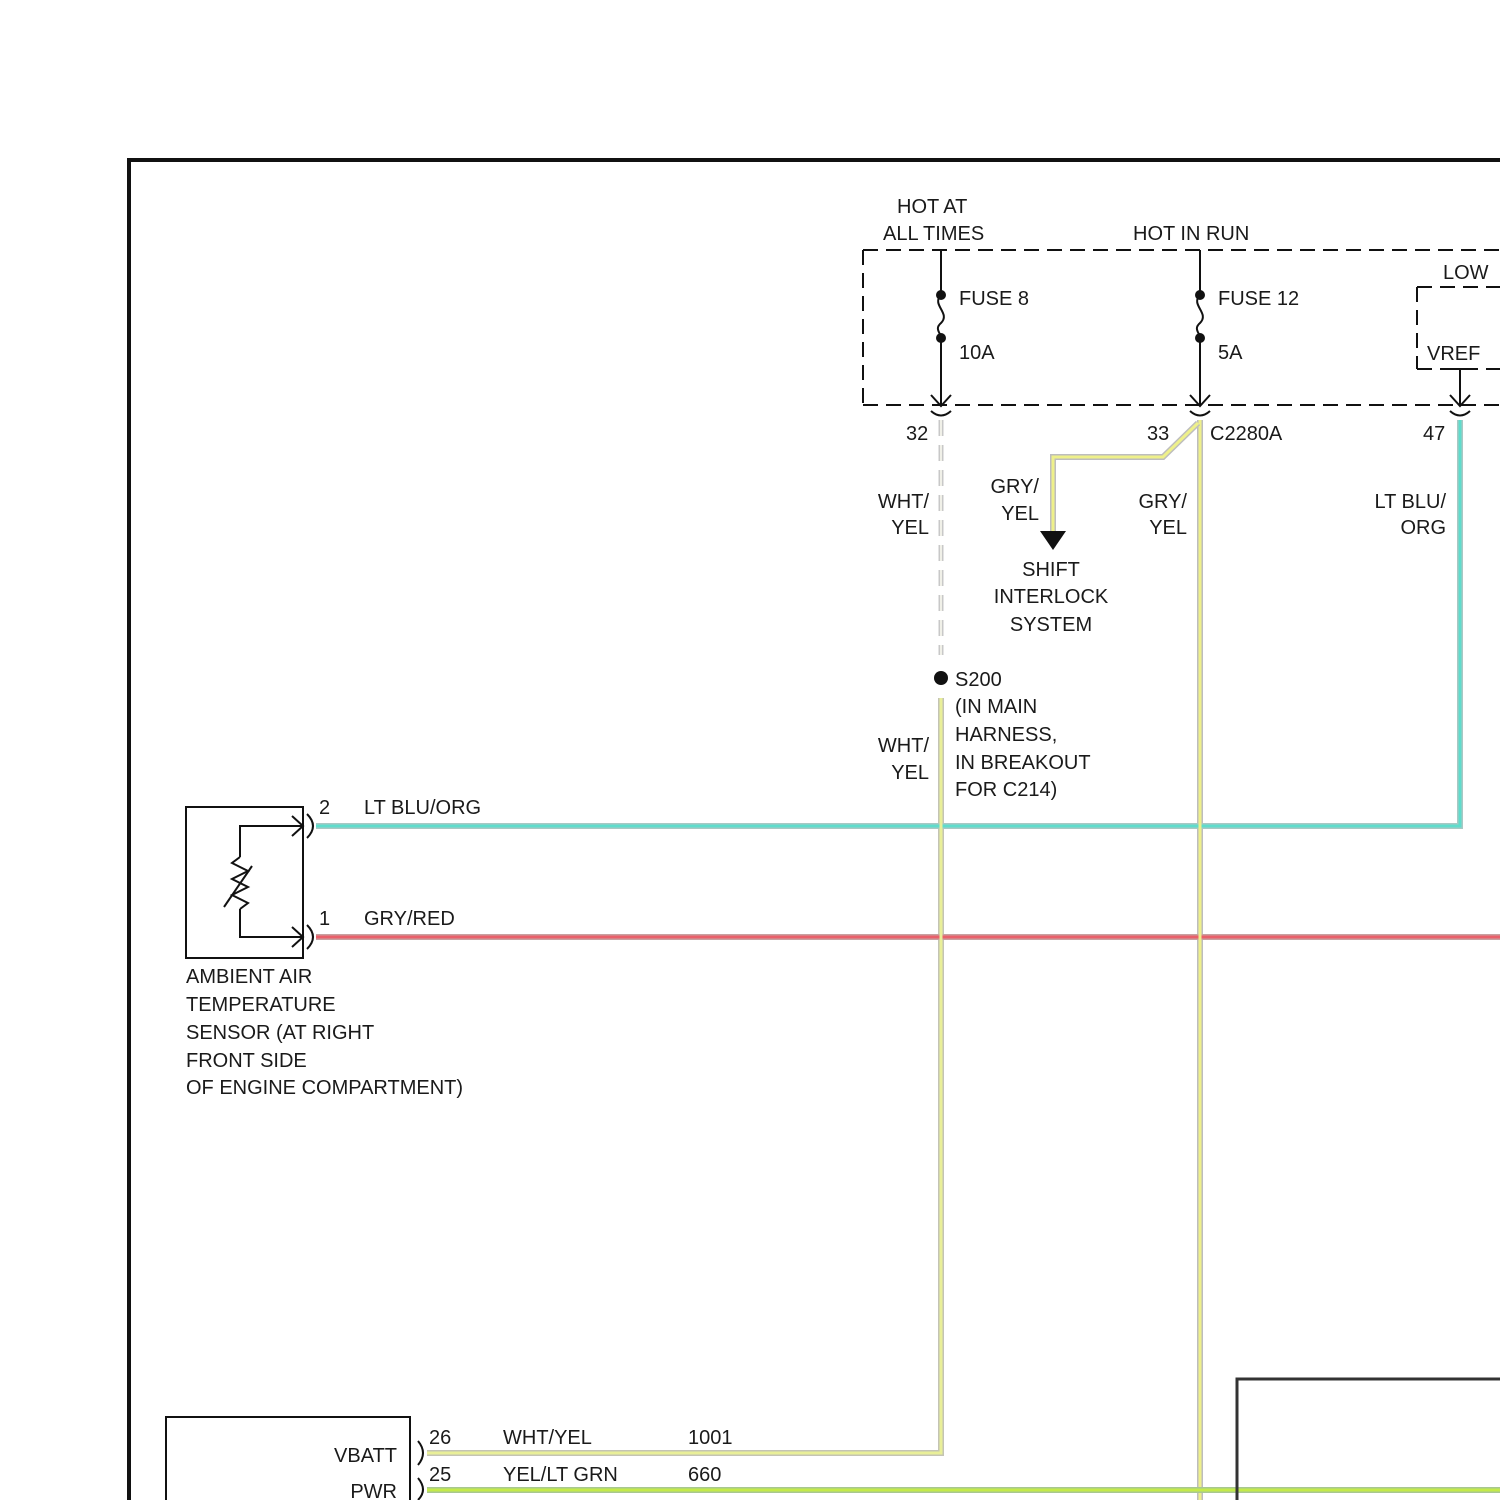  I want to click on sensor-label-line3: SENSOR (AT RIGHT, so click(280, 1033).